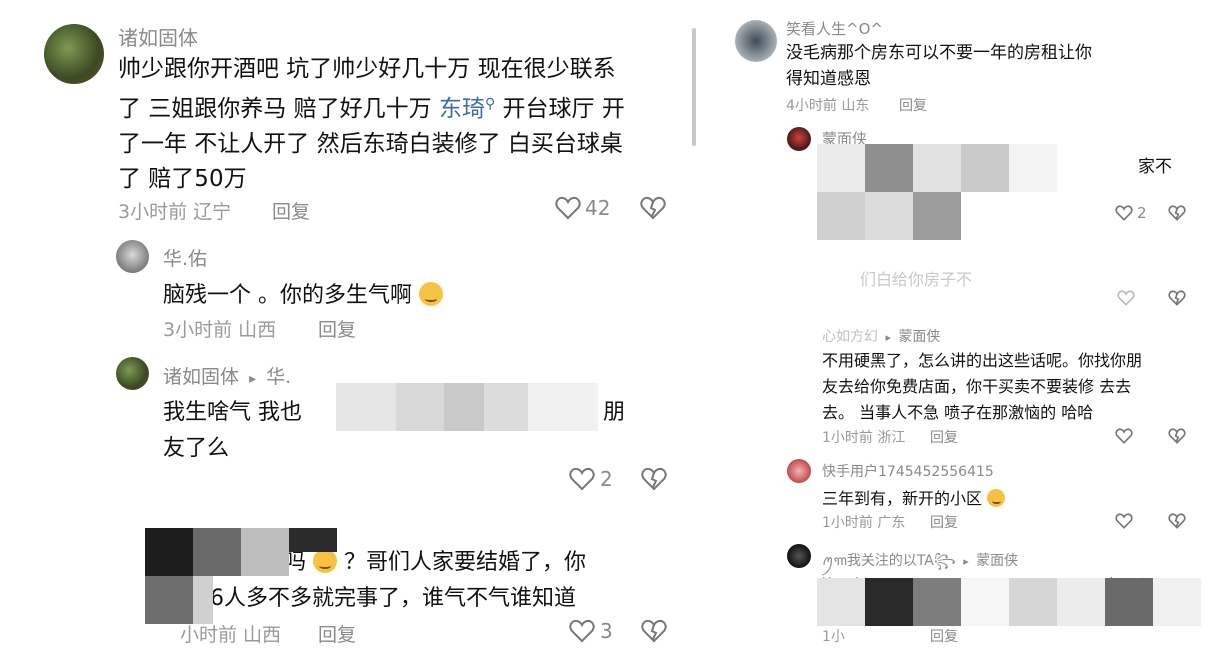 The width and height of the screenshot is (1221, 652). I want to click on comment-meta: 3小时前 山西, so click(220, 330).